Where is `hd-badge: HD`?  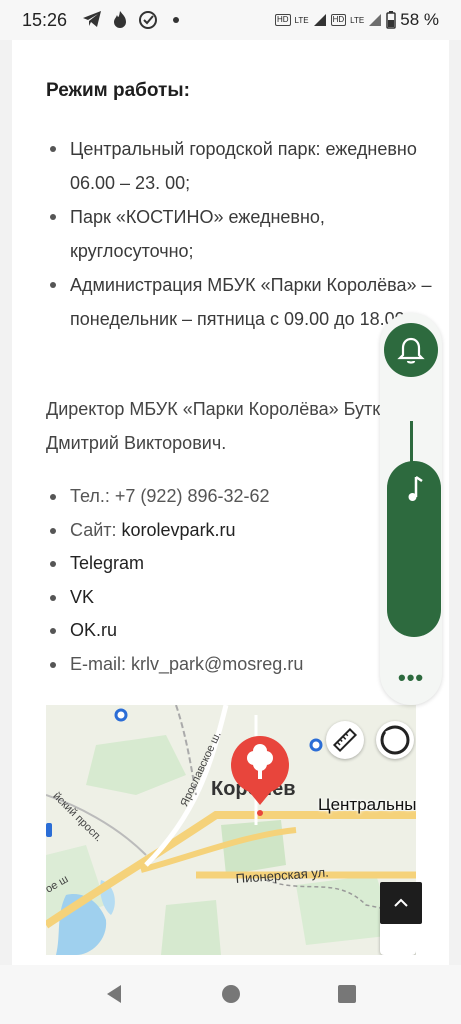 hd-badge: HD is located at coordinates (282, 20).